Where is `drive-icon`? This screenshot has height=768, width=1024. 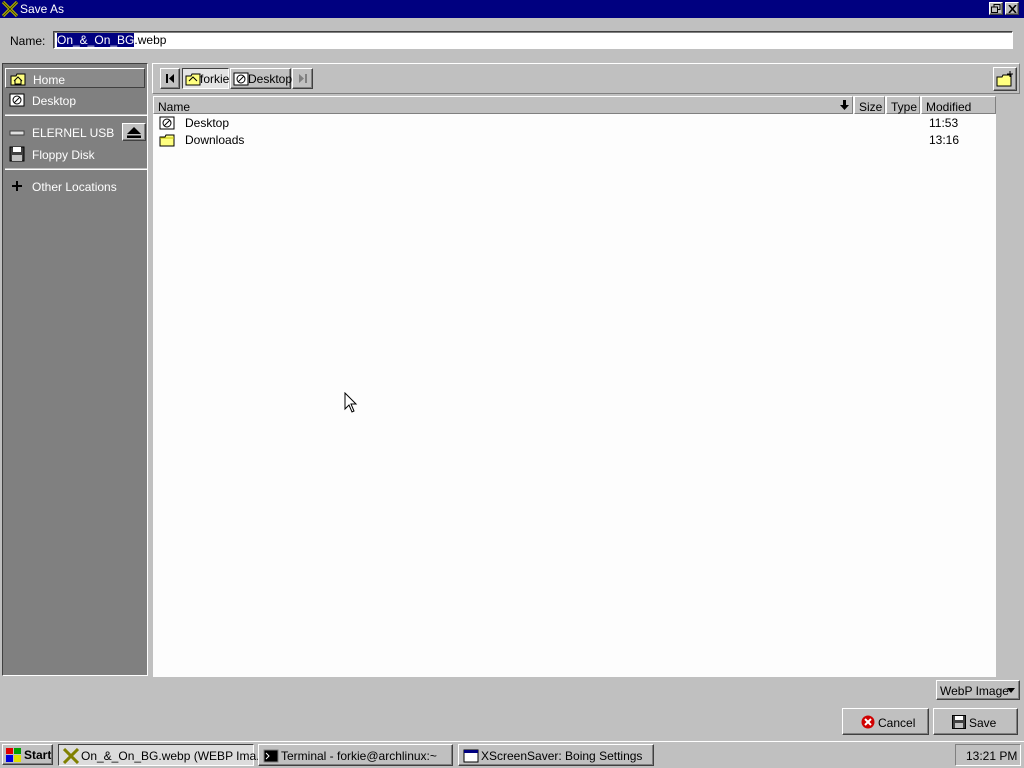 drive-icon is located at coordinates (17, 133).